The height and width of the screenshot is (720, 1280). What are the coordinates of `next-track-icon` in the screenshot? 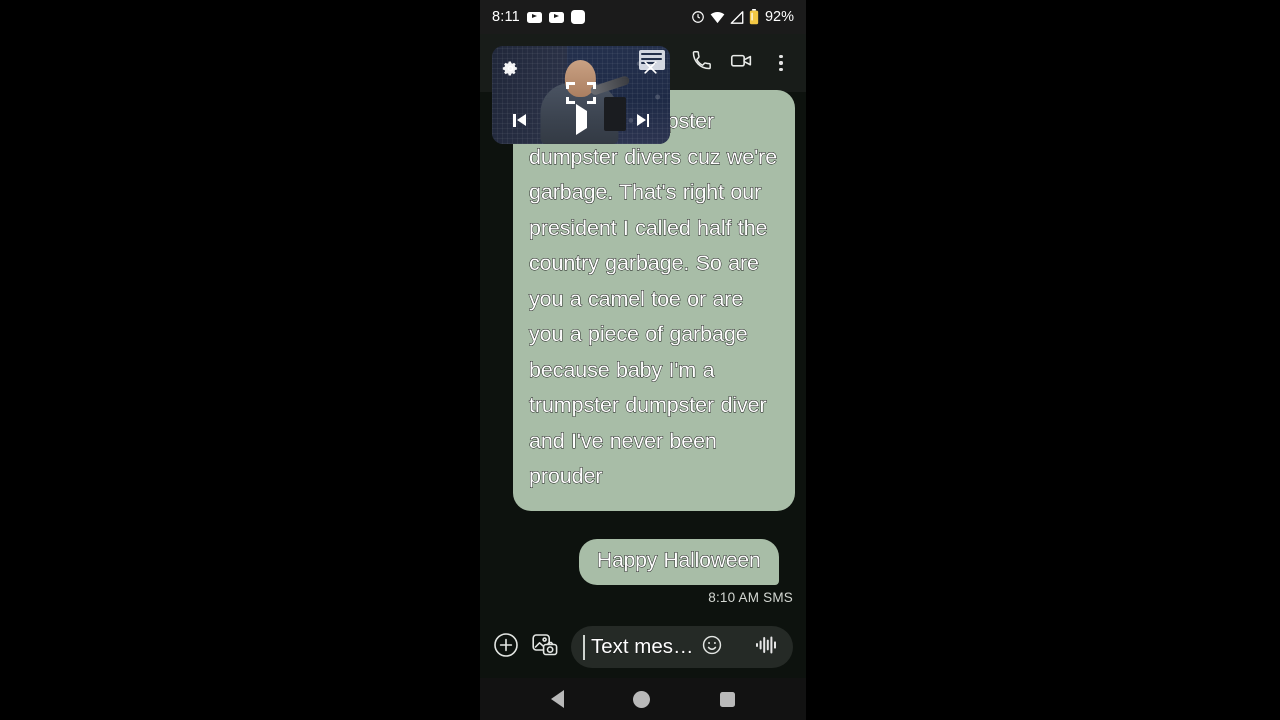 It's located at (642, 120).